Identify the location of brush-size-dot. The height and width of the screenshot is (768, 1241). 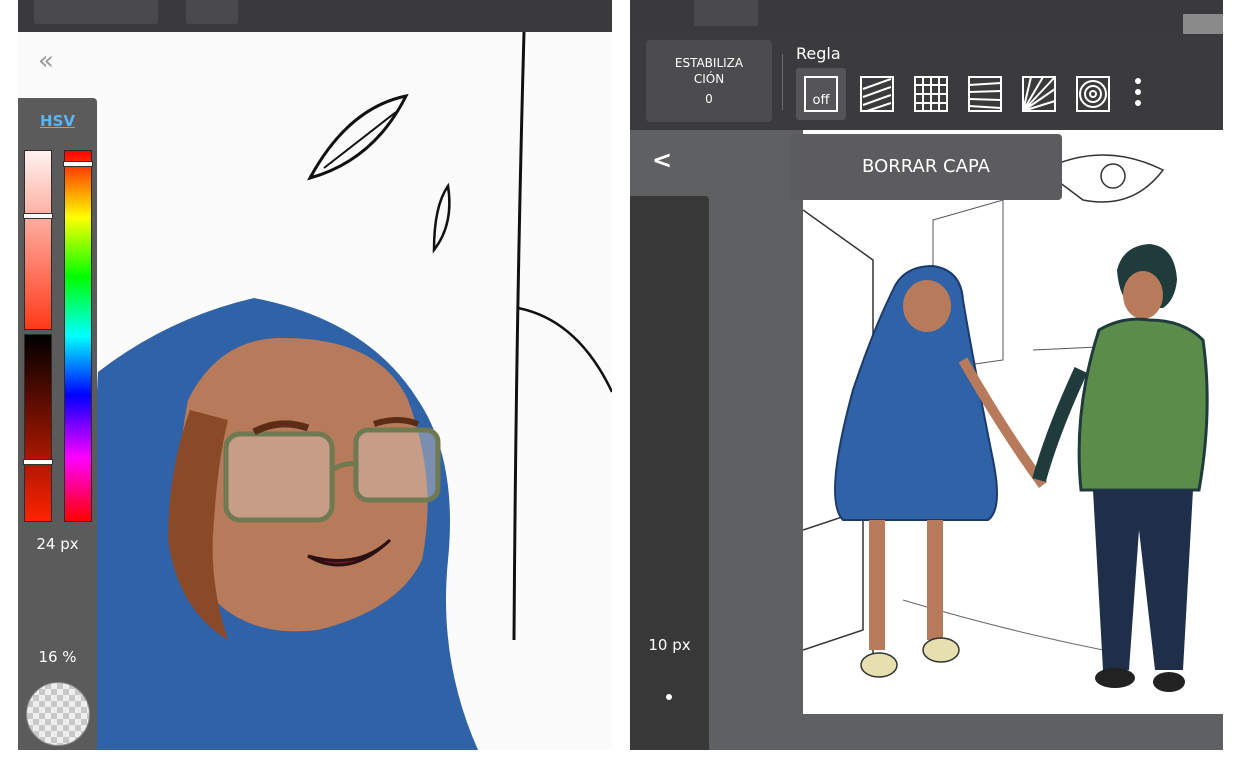
(669, 697).